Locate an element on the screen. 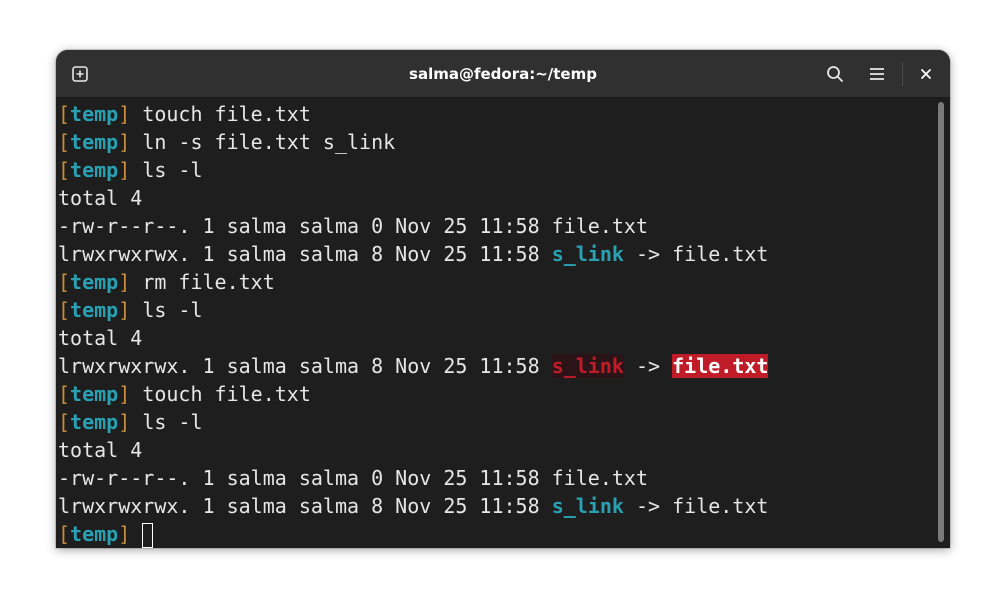 The height and width of the screenshot is (610, 1006). search-icon is located at coordinates (835, 74).